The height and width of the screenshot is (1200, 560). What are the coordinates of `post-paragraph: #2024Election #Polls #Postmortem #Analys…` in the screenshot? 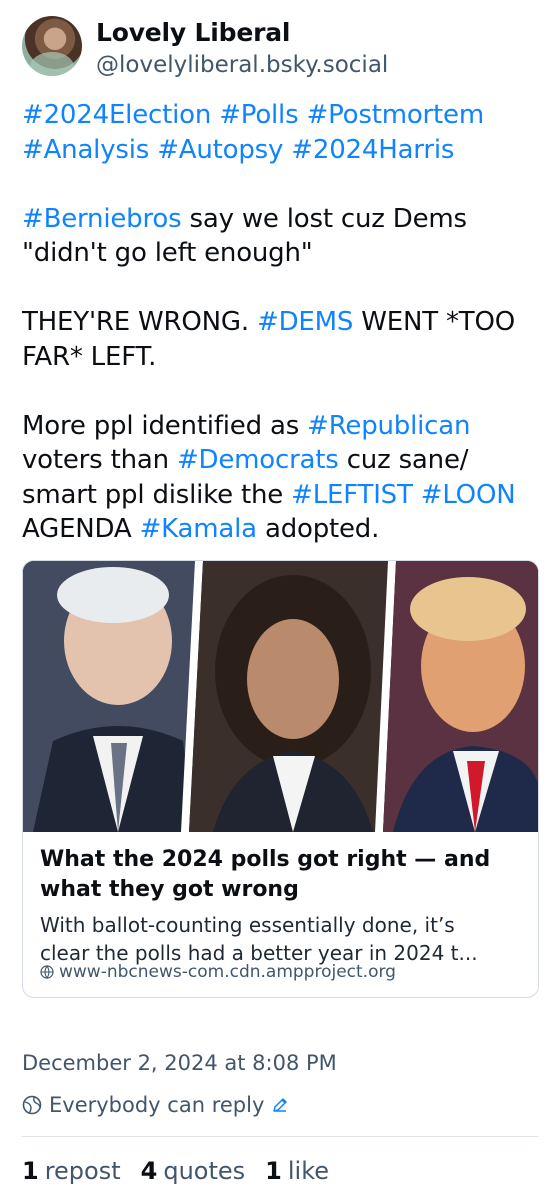 It's located at (284, 132).